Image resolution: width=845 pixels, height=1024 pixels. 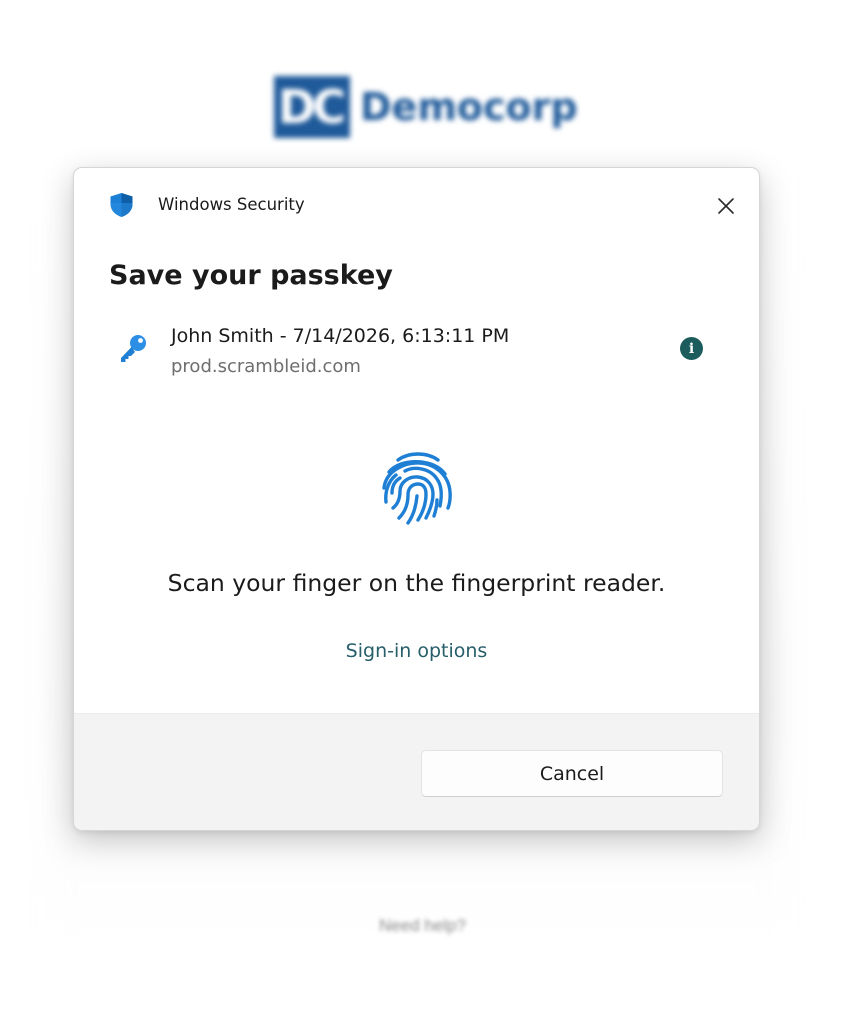 What do you see at coordinates (266, 366) in the screenshot?
I see `account-domain: prod.scrambleid.com` at bounding box center [266, 366].